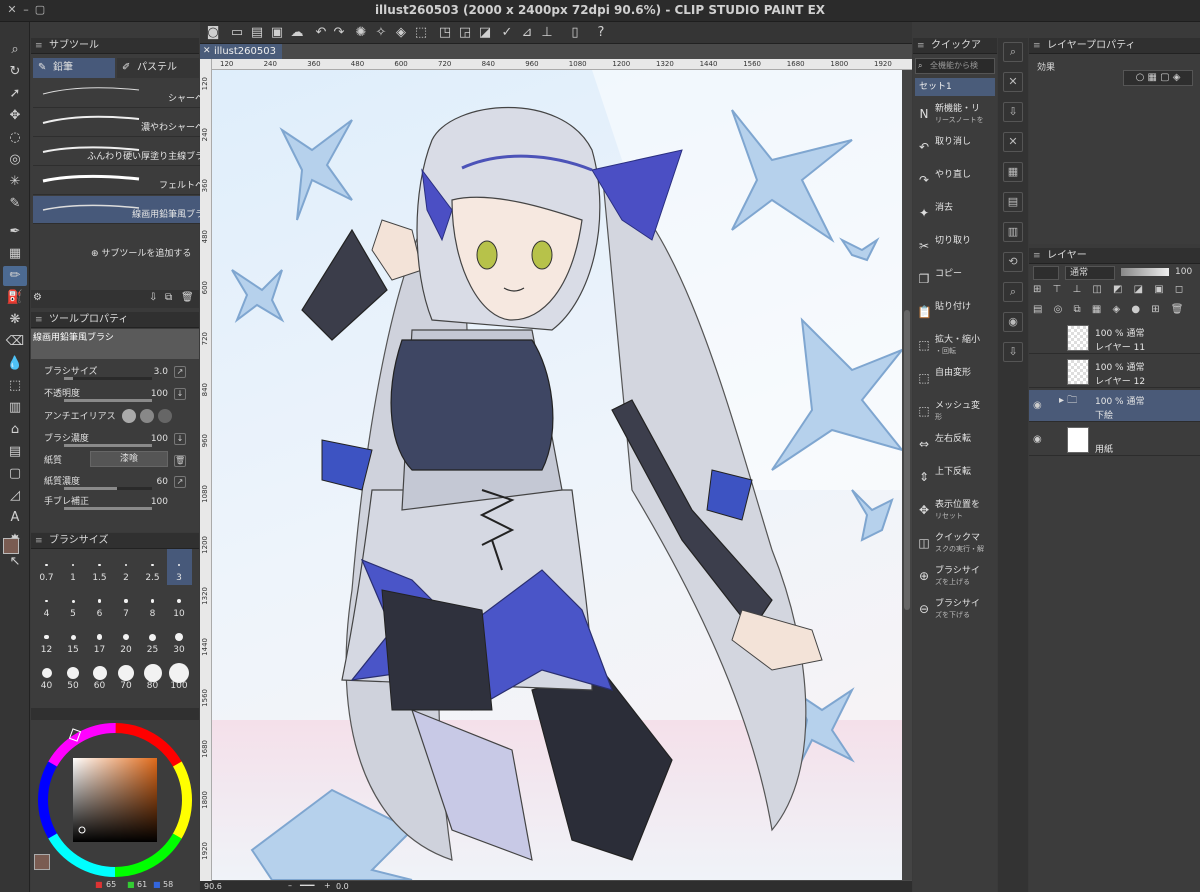  What do you see at coordinates (180, 372) in the screenshot?
I see `dynamics-icon: ↗` at bounding box center [180, 372].